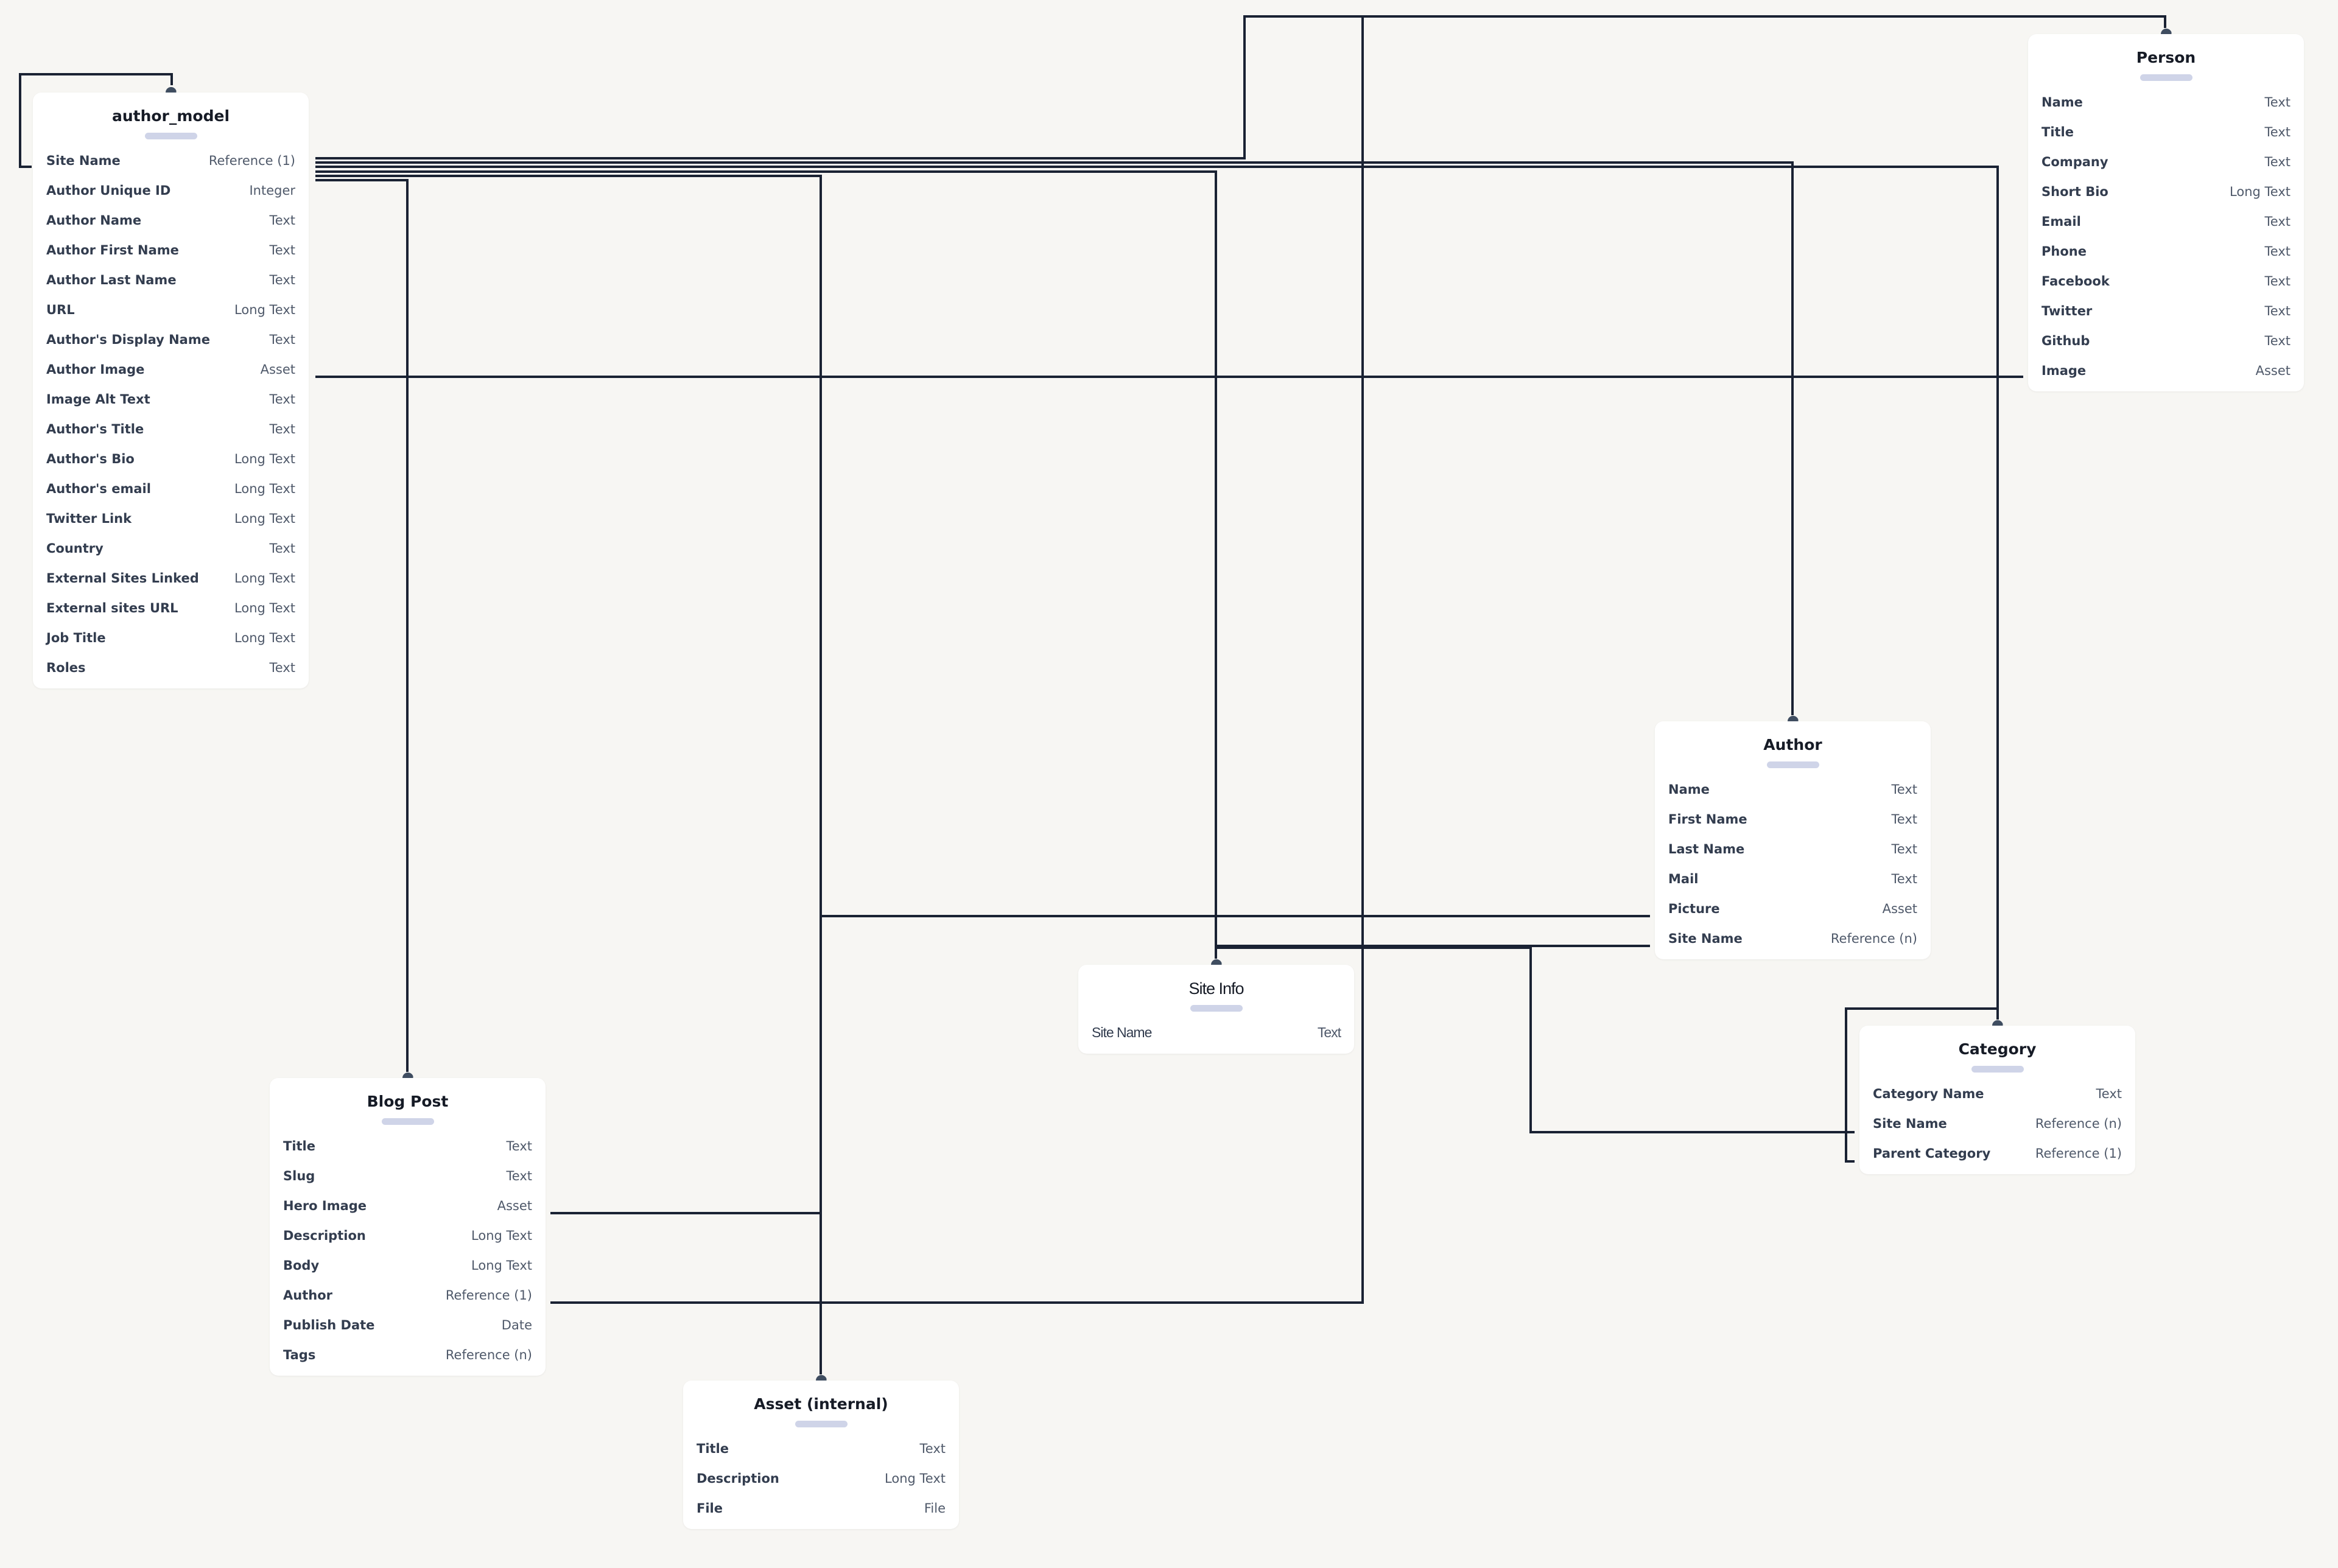 The height and width of the screenshot is (1568, 2338). Describe the element at coordinates (90, 459) in the screenshot. I see `field-name: Author's Bio` at that location.